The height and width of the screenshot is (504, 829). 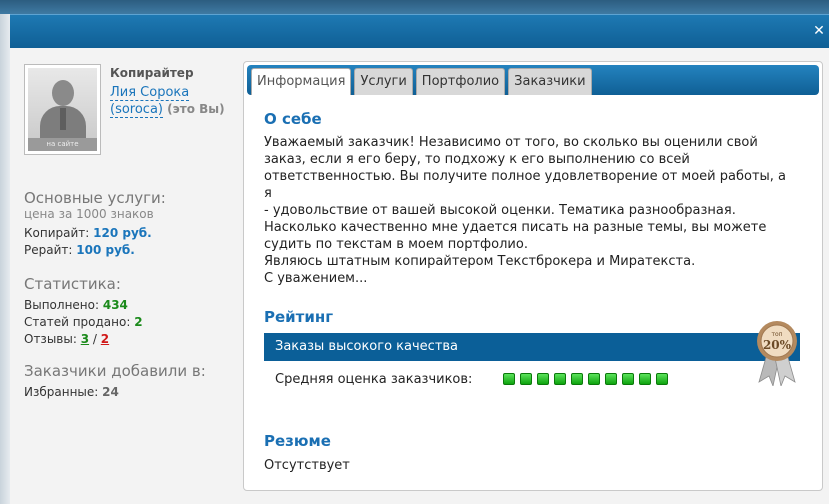 What do you see at coordinates (88, 233) in the screenshot?
I see `copywrite-row: Копирайт: 120 руб.` at bounding box center [88, 233].